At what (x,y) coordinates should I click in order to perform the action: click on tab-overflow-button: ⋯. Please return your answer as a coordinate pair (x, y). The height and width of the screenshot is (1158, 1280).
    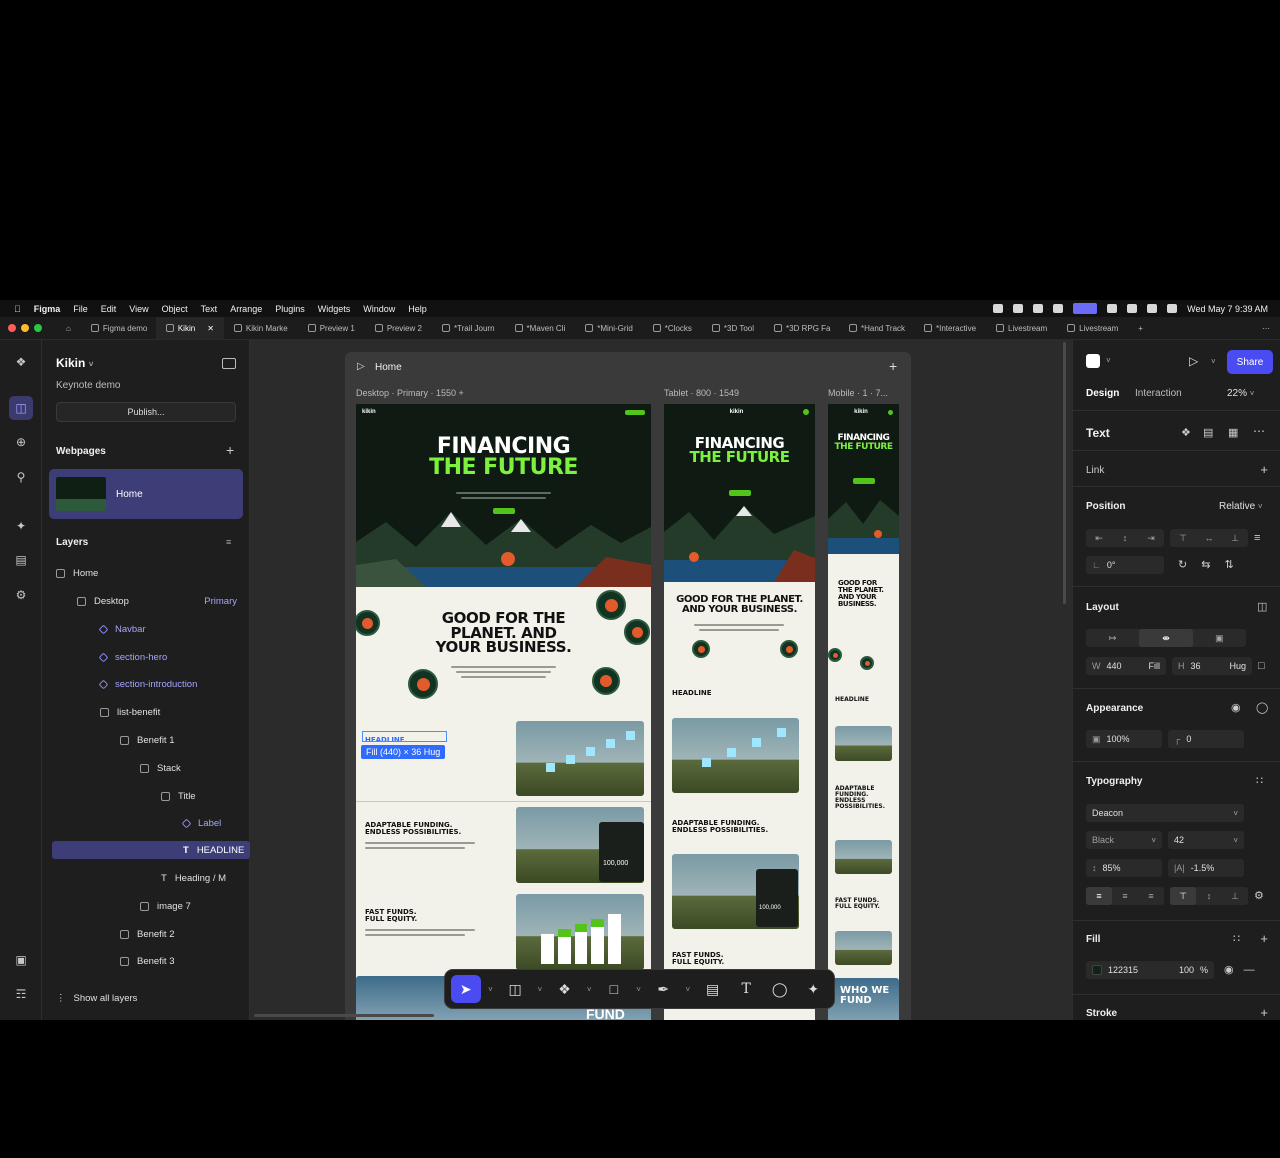
    Looking at the image, I should click on (1266, 328).